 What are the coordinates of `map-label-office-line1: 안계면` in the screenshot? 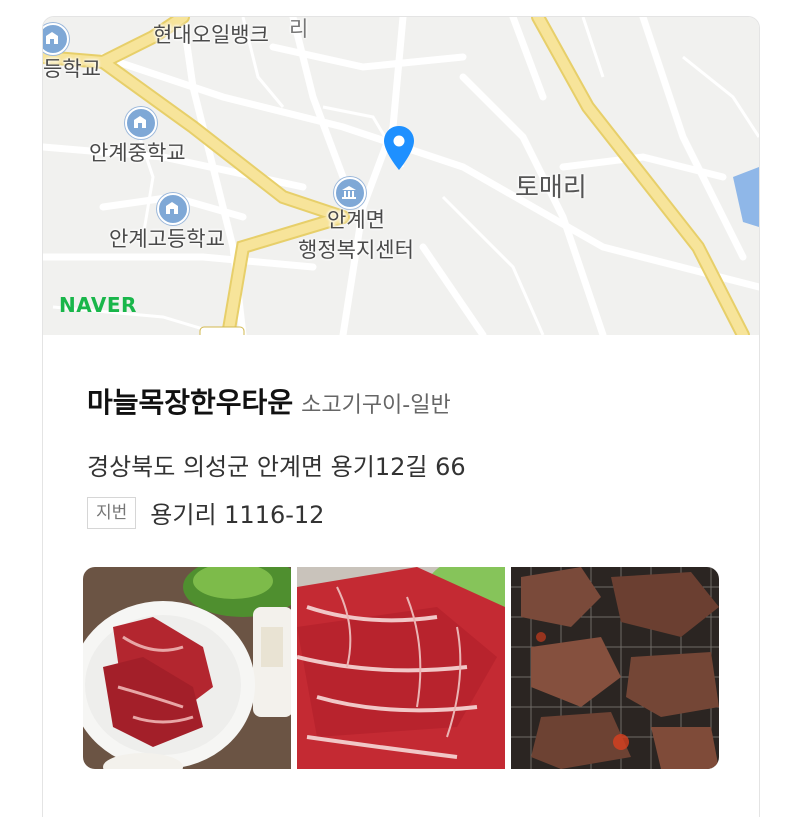 It's located at (356, 220).